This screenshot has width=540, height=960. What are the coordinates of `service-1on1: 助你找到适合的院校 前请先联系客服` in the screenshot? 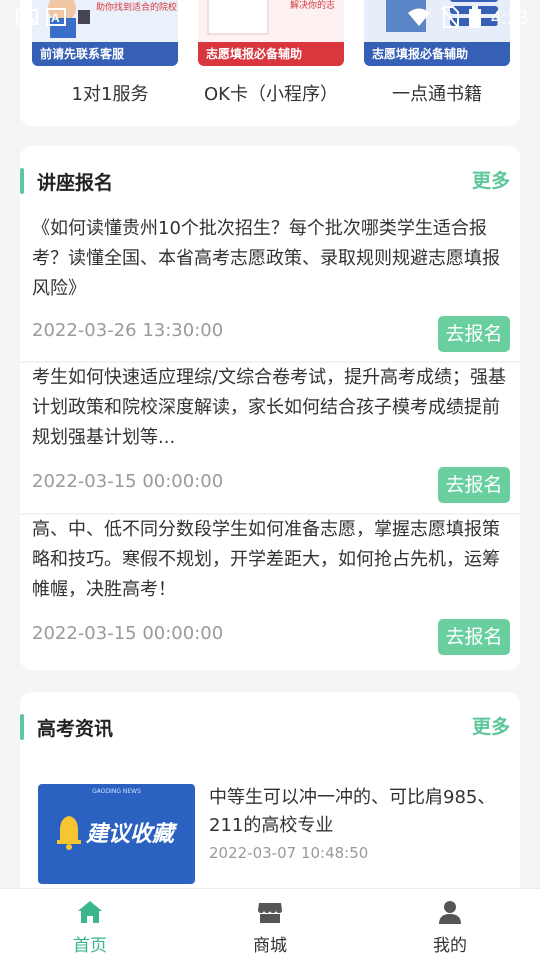 It's located at (105, 33).